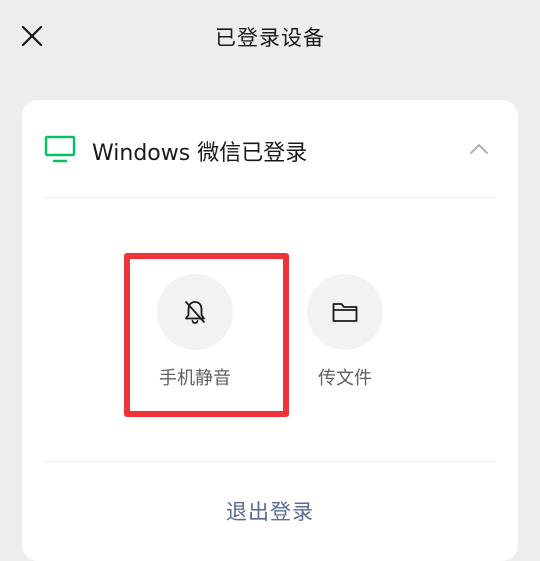  I want to click on transfer-file-button: 传文件, so click(345, 332).